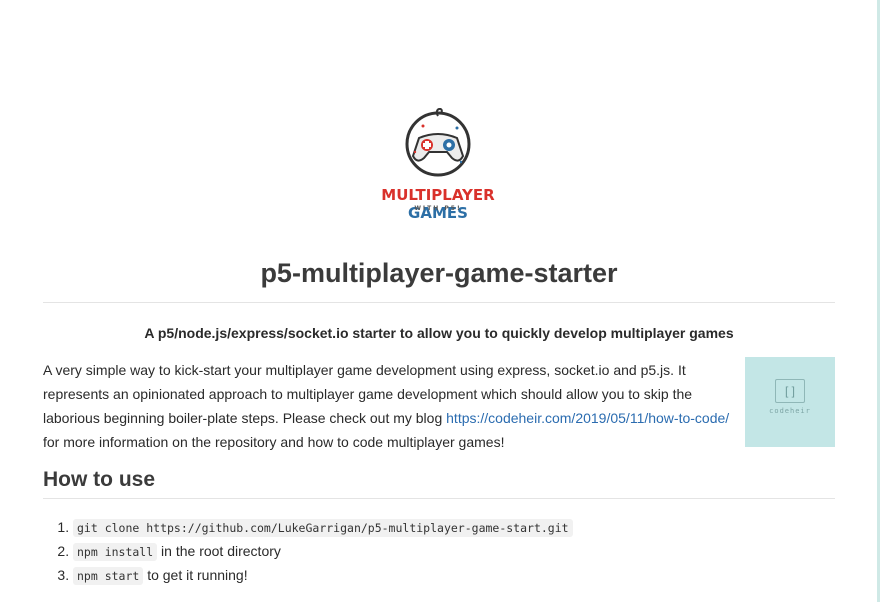 Image resolution: width=880 pixels, height=602 pixels. What do you see at coordinates (323, 575) in the screenshot?
I see `step-item: npm start to get it running!` at bounding box center [323, 575].